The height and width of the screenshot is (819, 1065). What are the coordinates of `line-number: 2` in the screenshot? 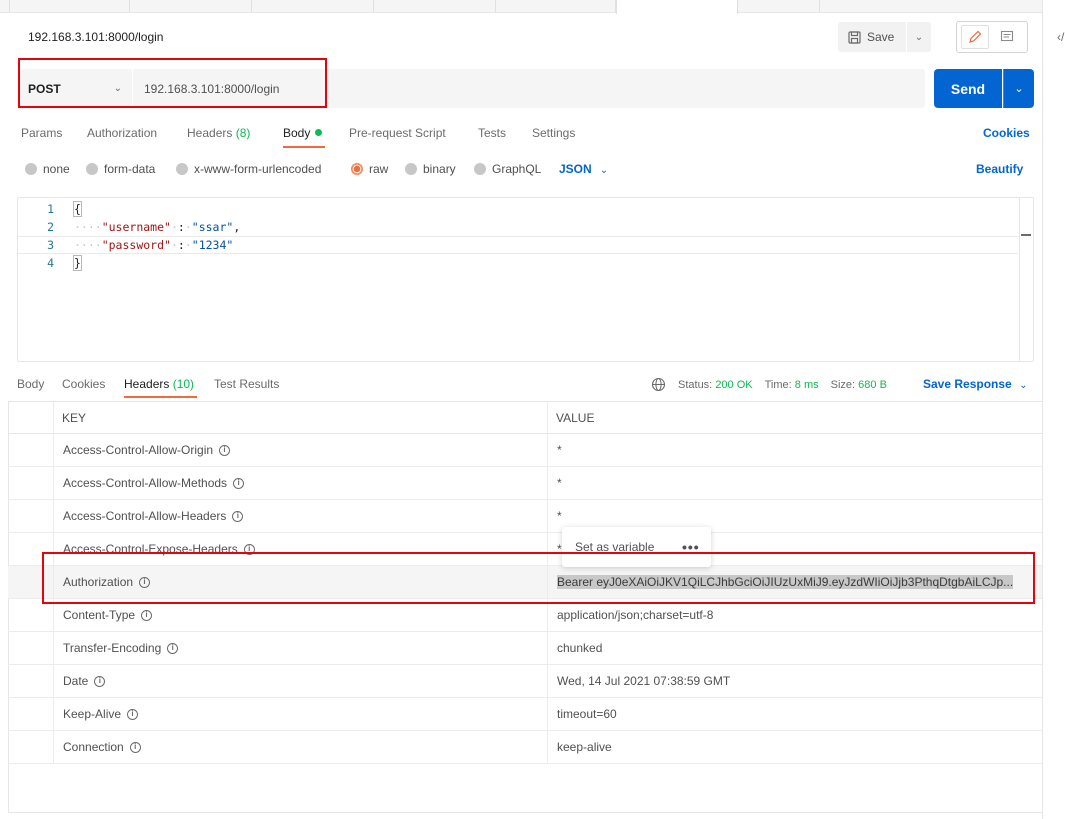 It's located at (50, 227).